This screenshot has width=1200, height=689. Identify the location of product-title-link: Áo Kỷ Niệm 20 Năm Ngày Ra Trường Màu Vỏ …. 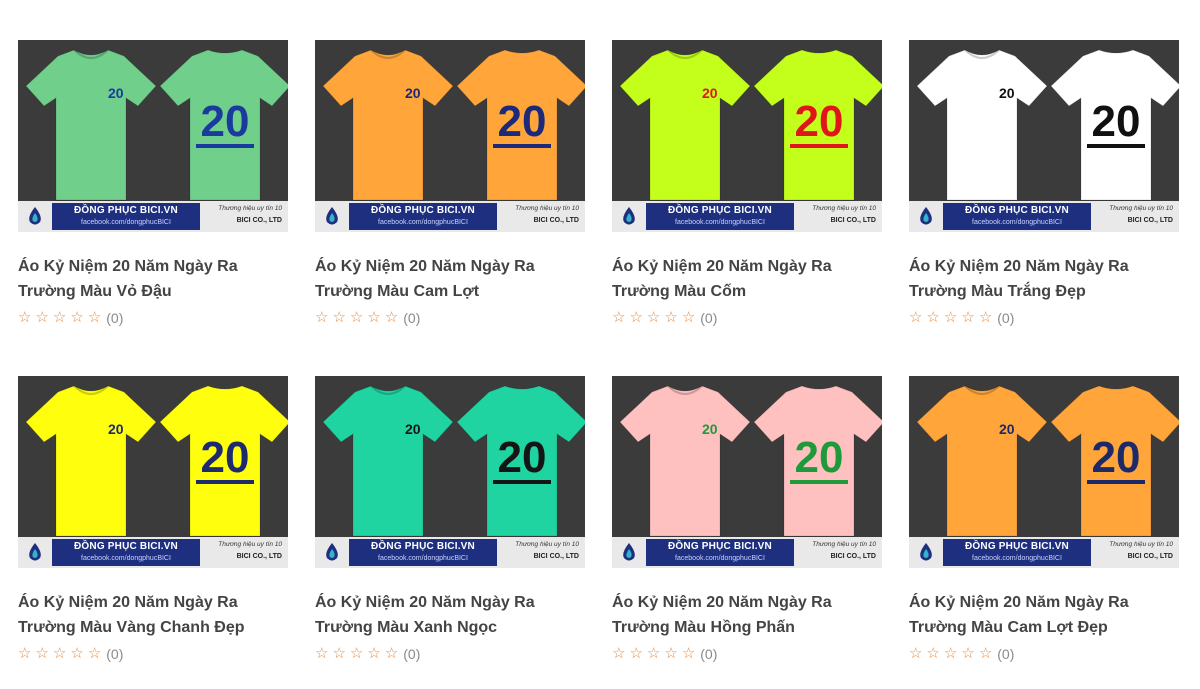
(153, 279).